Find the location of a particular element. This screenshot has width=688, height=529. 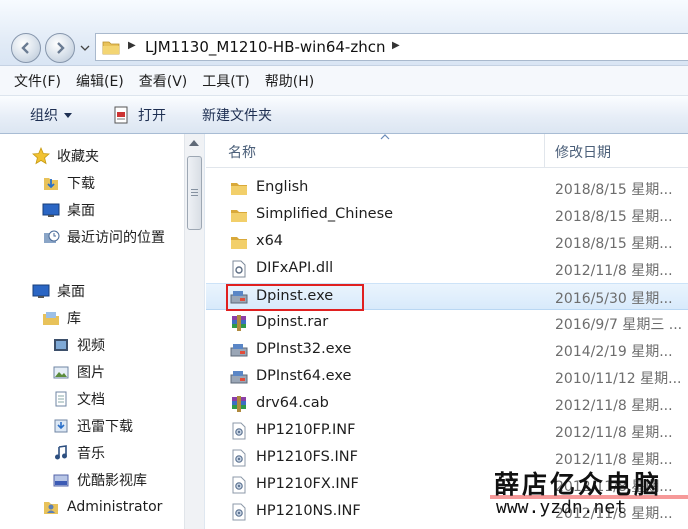

address-input: ▶ LJM1130_M1210-HB-win64-zhcn ▶ is located at coordinates (391, 47).